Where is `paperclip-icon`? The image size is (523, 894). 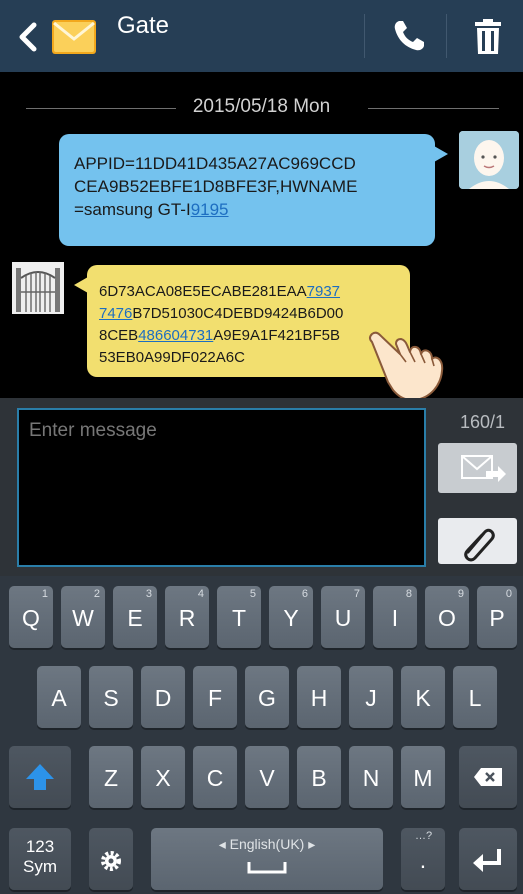
paperclip-icon is located at coordinates (479, 545).